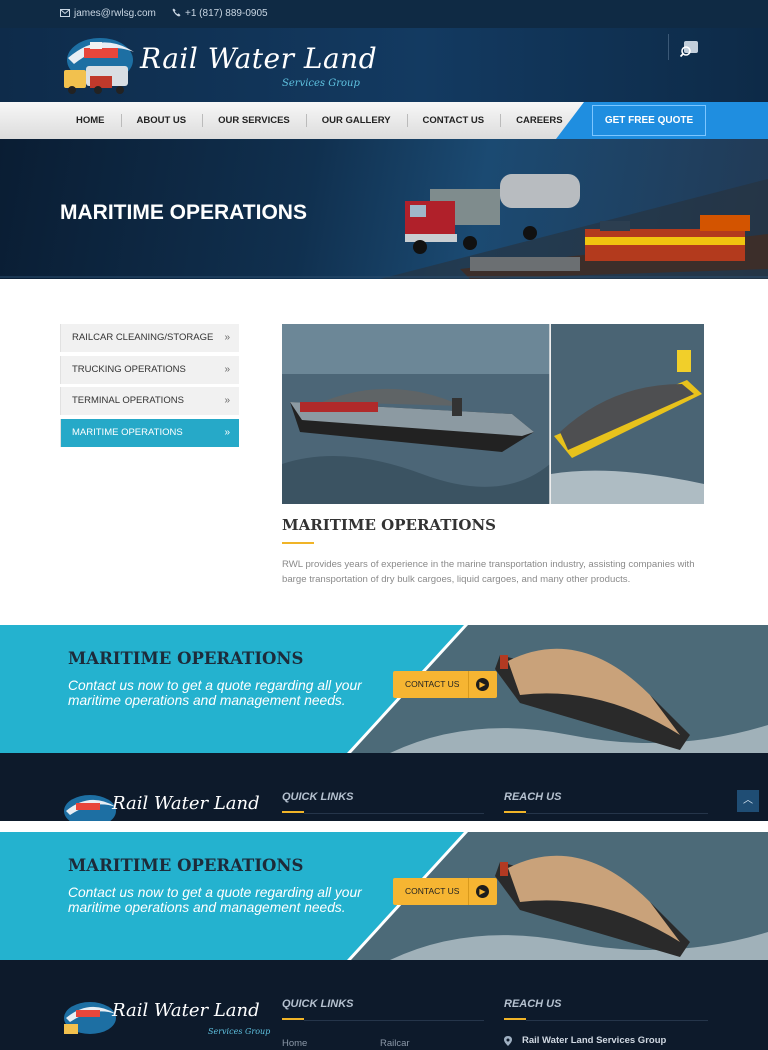 The image size is (768, 1050). I want to click on footer-link-home: Home, so click(294, 1043).